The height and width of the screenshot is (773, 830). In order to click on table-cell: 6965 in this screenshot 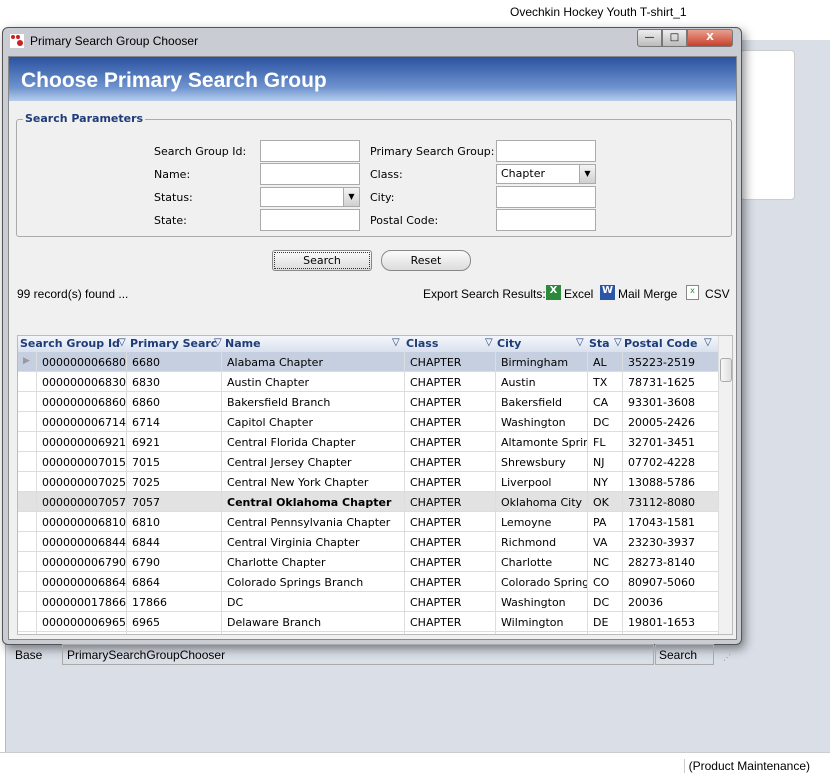, I will do `click(146, 622)`.